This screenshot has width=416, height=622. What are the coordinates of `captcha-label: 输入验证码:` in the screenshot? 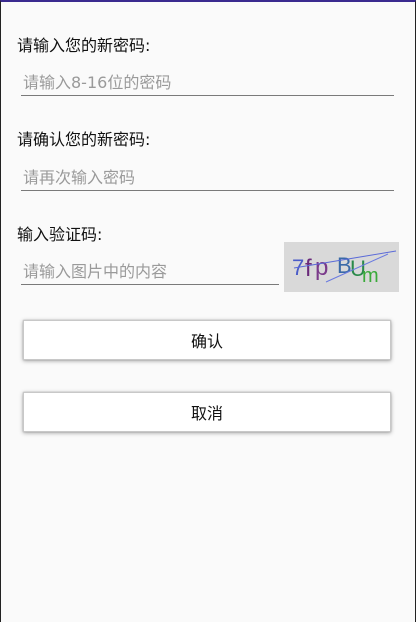 It's located at (60, 234).